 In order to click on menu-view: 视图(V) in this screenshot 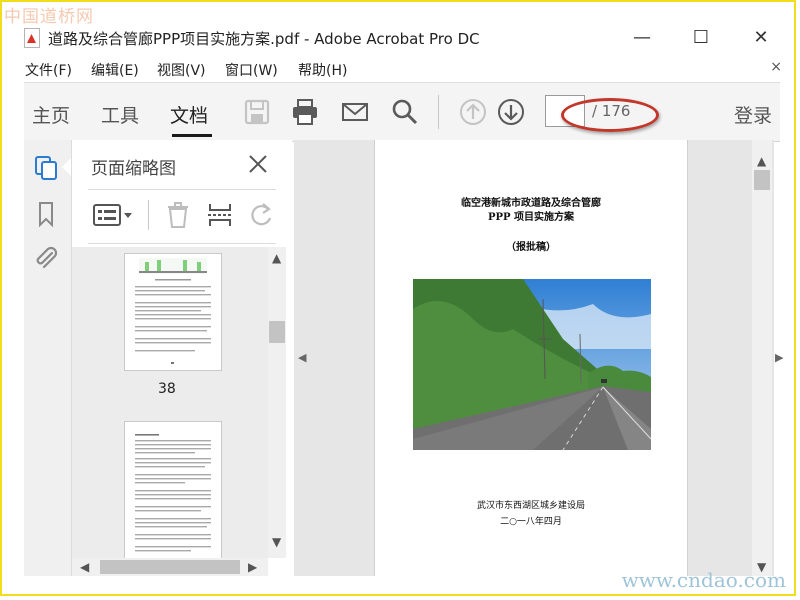, I will do `click(181, 70)`.